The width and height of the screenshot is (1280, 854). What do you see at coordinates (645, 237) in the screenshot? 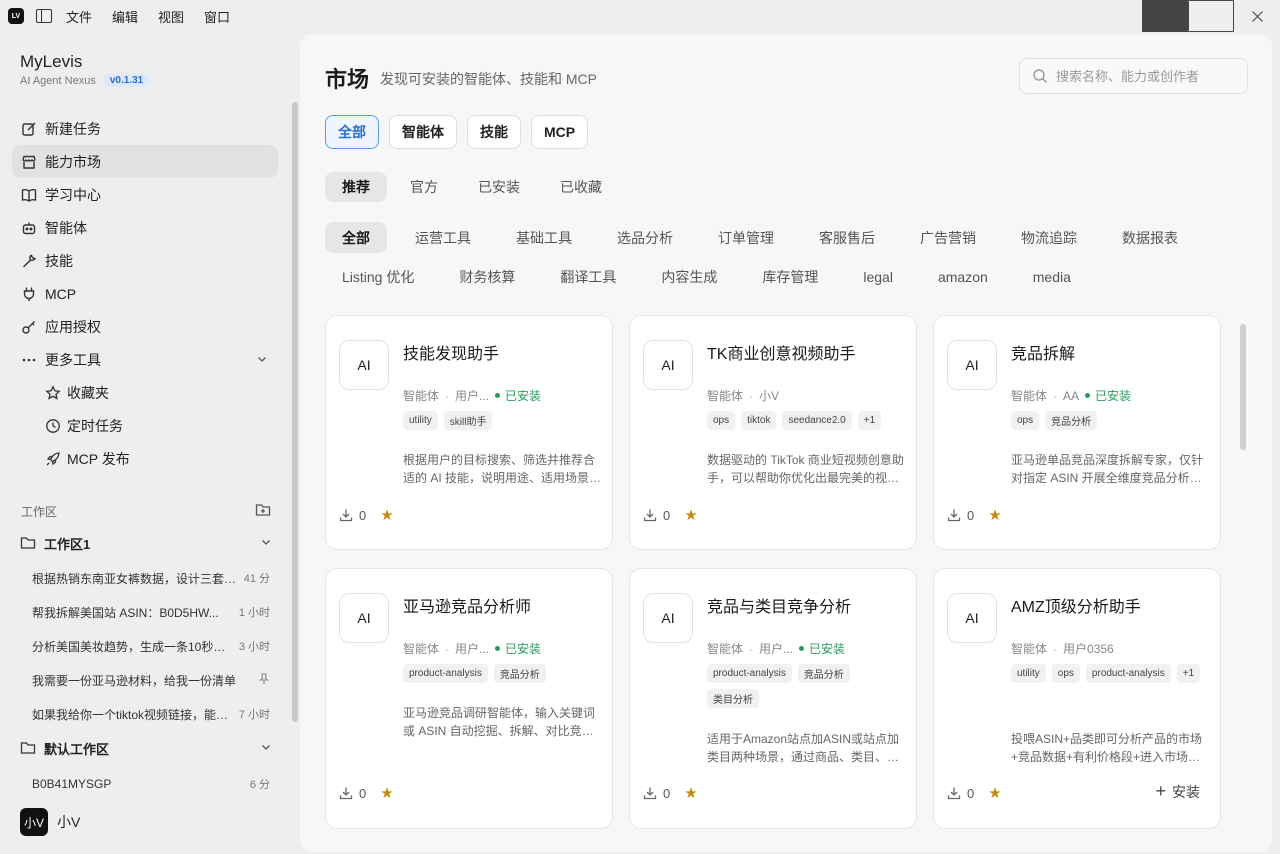
I see `category-chip: 选品分析` at bounding box center [645, 237].